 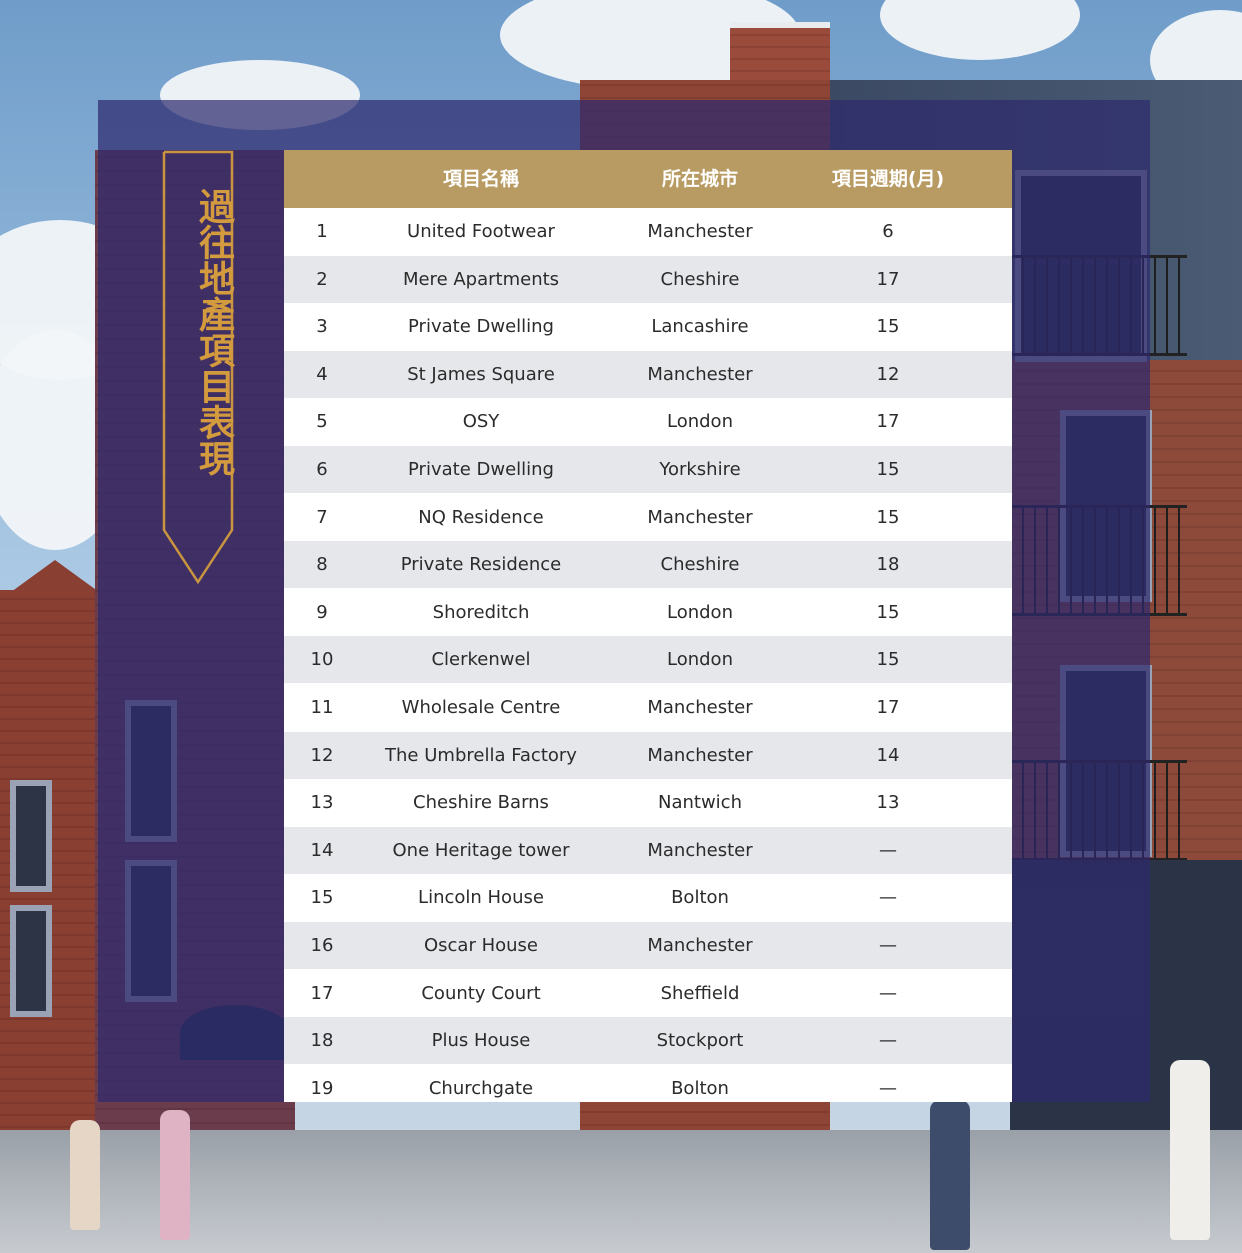 What do you see at coordinates (648, 612) in the screenshot?
I see `table-row: 9 Shoreditch London 15` at bounding box center [648, 612].